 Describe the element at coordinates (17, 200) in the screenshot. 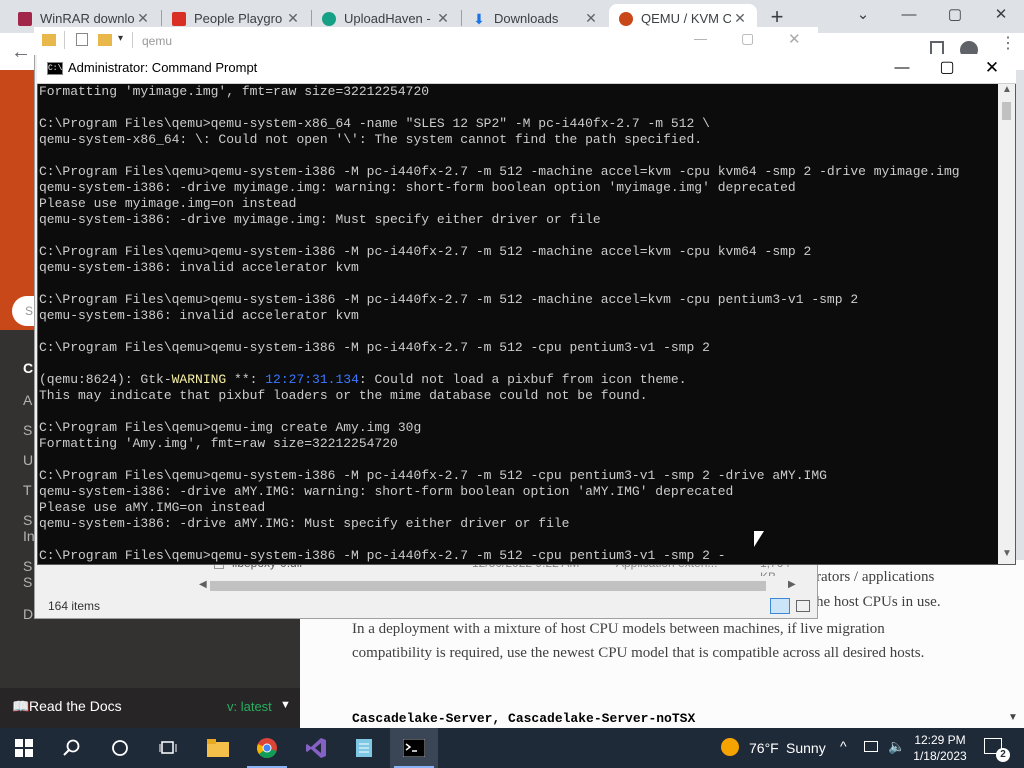

I see `docs-sidebar-header` at that location.